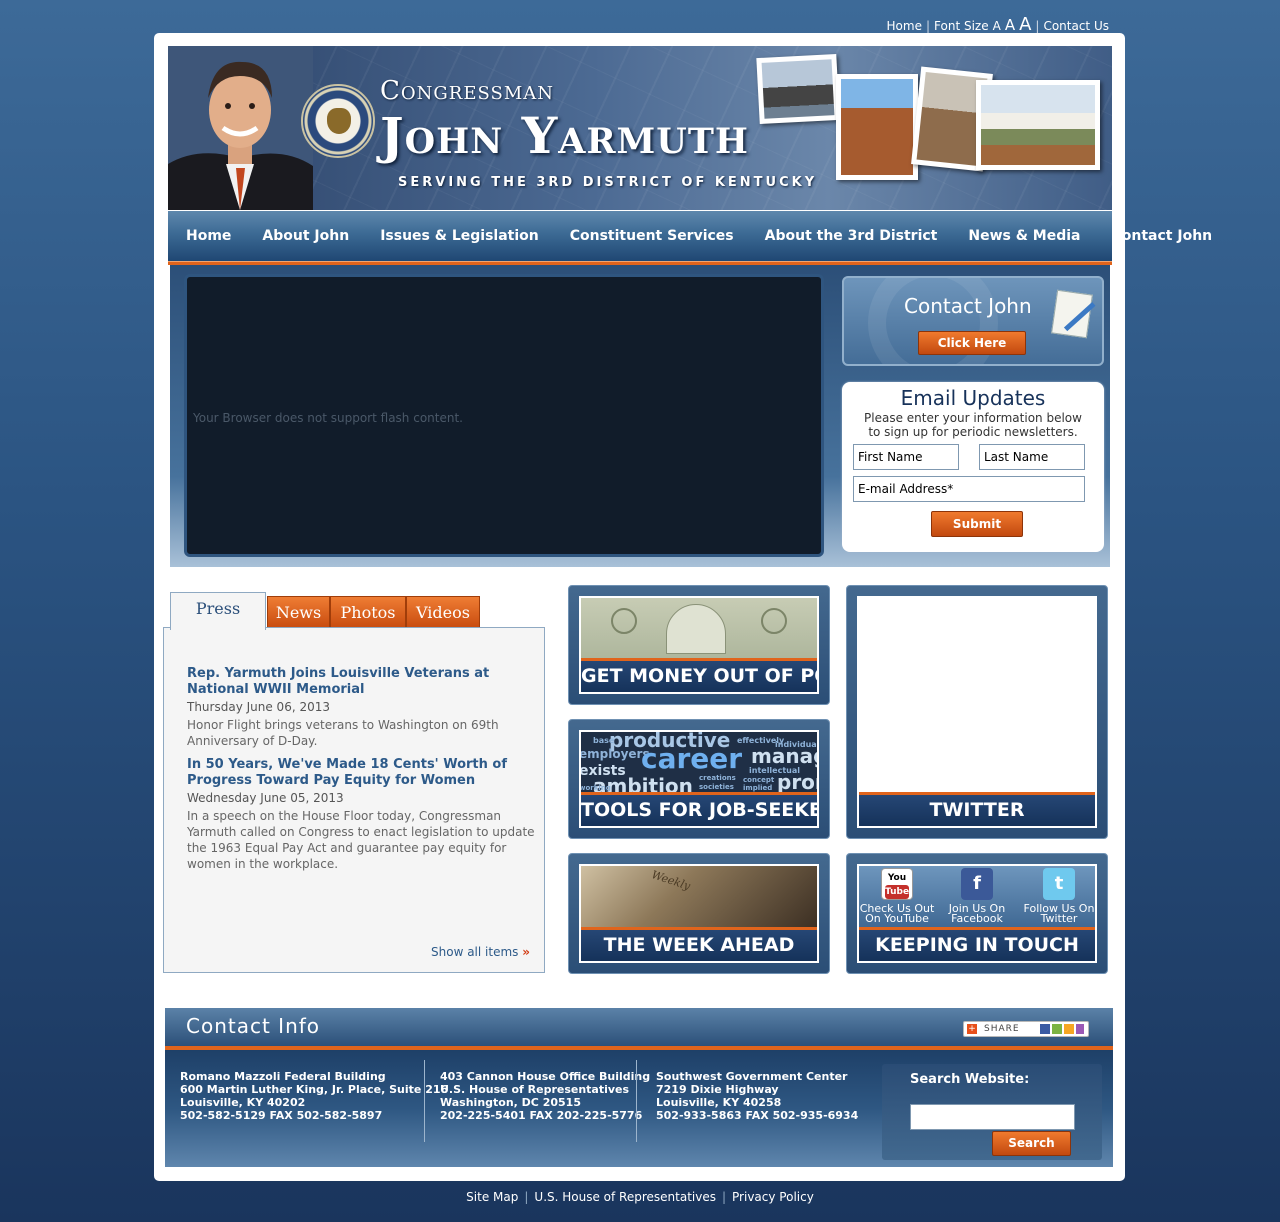  Describe the element at coordinates (296, 236) in the screenshot. I see `nav-about-john: About John` at that location.